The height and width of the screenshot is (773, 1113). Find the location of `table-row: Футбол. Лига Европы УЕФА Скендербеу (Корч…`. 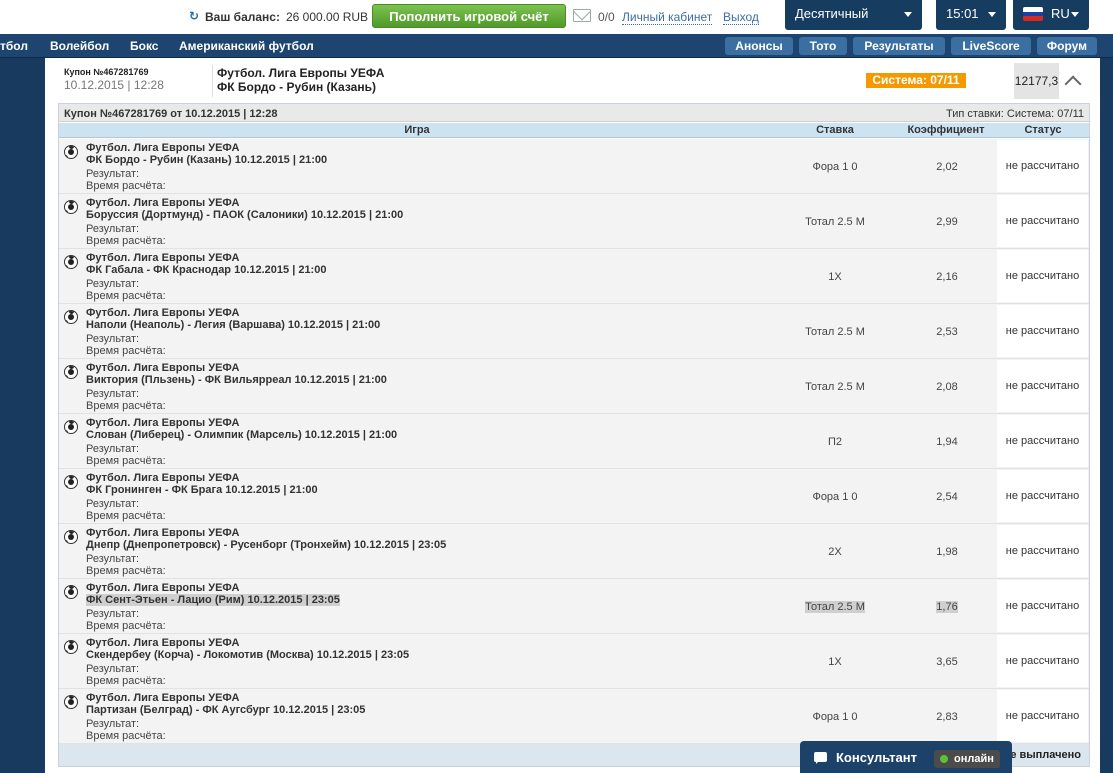

table-row: Футбол. Лига Европы УЕФА Скендербеу (Корч… is located at coordinates (574, 661).